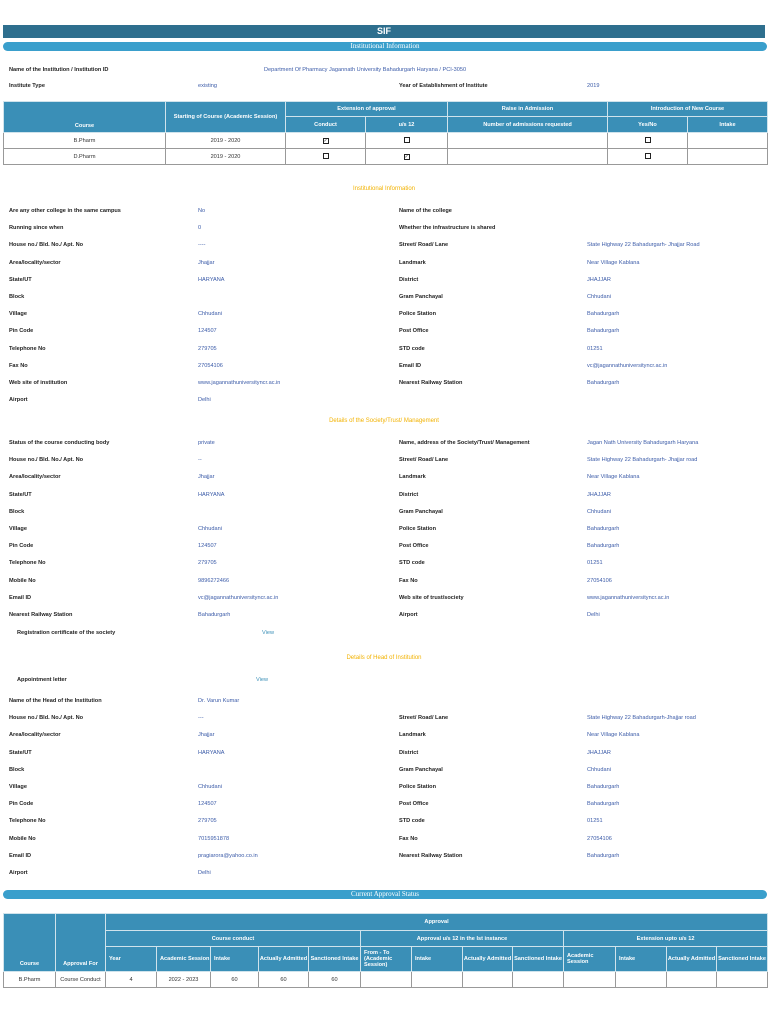  I want to click on conduct-checkbox, so click(325, 155).